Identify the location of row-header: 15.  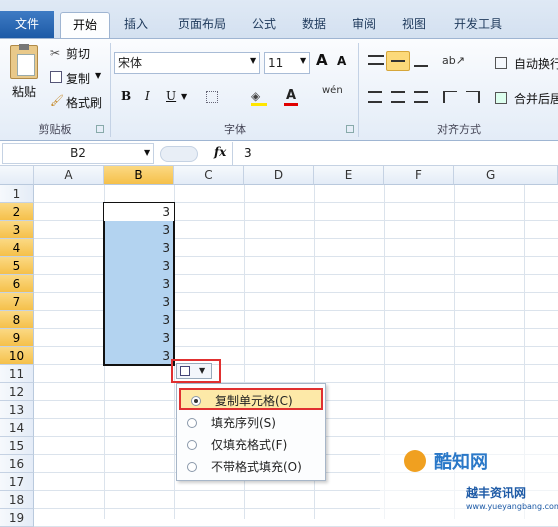
(17, 446).